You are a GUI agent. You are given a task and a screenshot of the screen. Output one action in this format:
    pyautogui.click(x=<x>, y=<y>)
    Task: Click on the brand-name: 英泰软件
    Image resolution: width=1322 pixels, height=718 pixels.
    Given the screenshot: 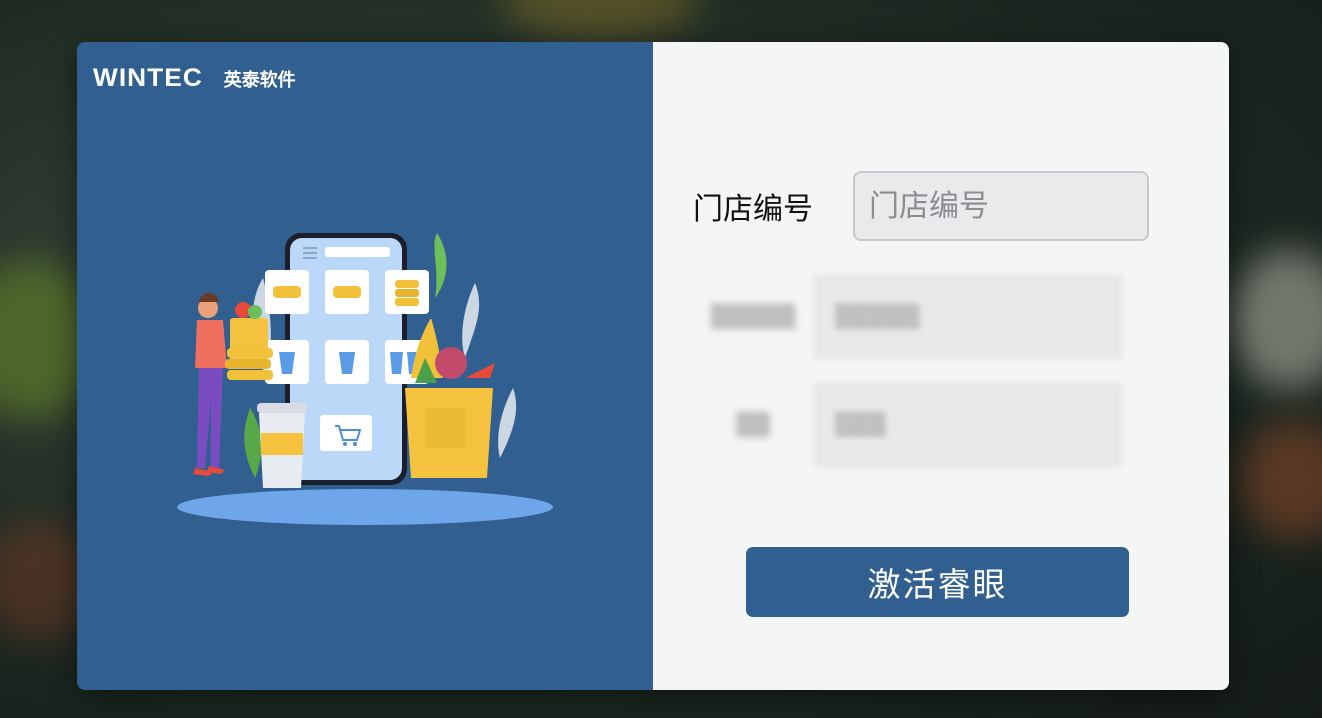 What is the action you would take?
    pyautogui.click(x=259, y=80)
    